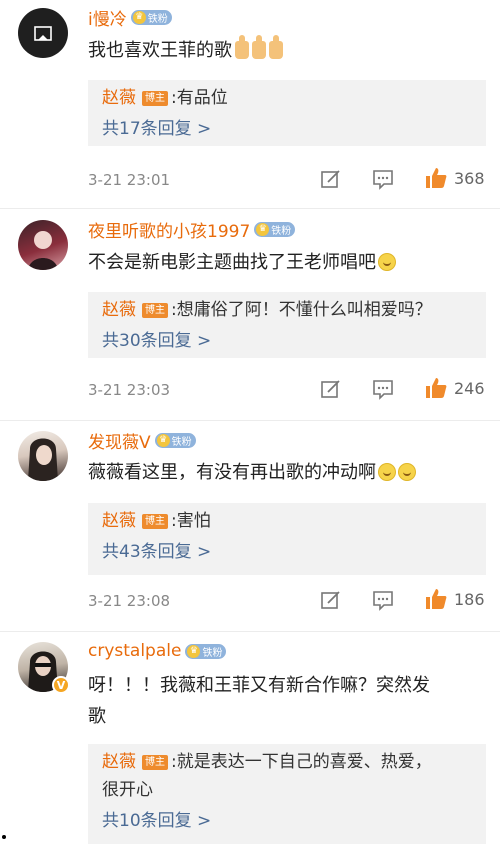 The image size is (500, 844). Describe the element at coordinates (134, 651) in the screenshot. I see `username: crystalpale` at that location.